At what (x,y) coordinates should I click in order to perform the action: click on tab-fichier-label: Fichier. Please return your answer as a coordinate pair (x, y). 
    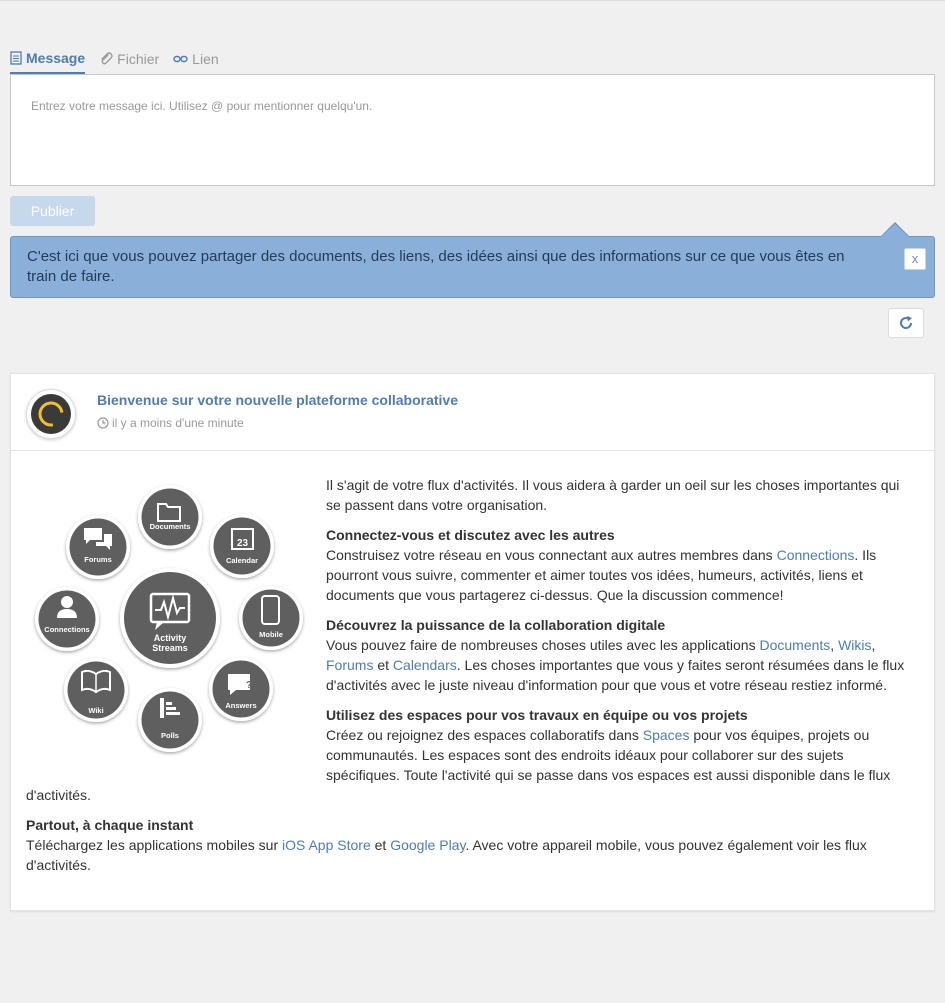
    Looking at the image, I should click on (138, 59).